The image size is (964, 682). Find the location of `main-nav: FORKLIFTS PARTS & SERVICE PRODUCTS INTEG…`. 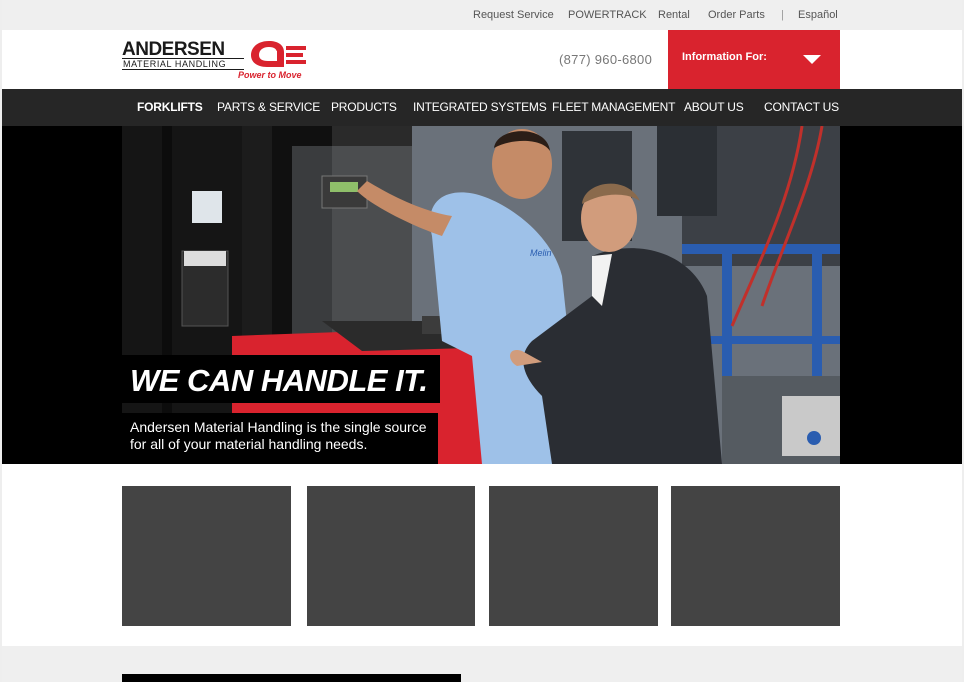

main-nav: FORKLIFTS PARTS & SERVICE PRODUCTS INTEG… is located at coordinates (482, 107).